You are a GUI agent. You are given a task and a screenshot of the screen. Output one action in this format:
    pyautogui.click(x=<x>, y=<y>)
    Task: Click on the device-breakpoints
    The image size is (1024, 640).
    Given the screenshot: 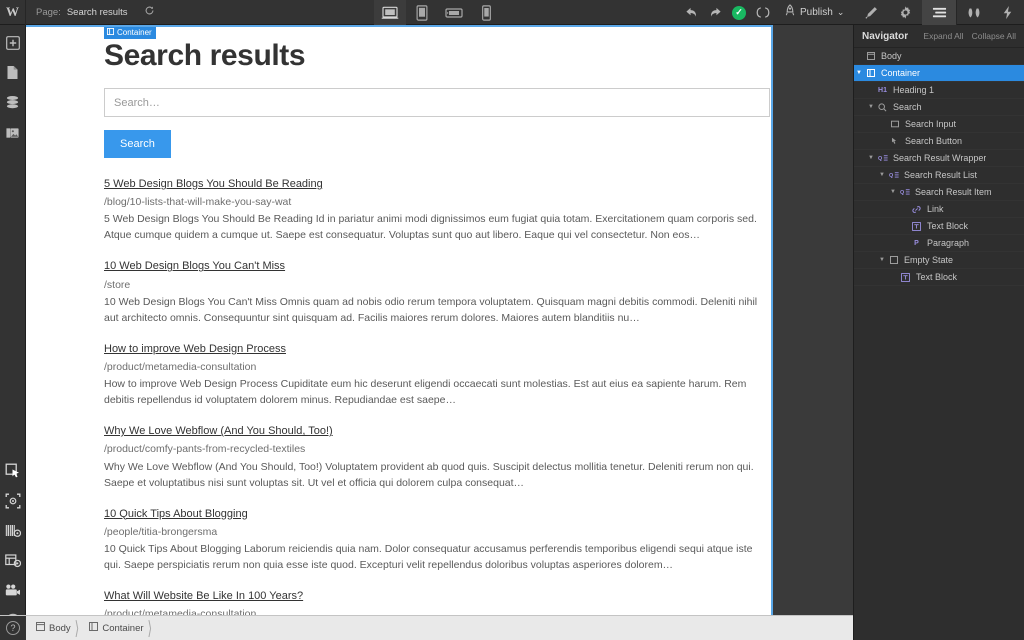 What is the action you would take?
    pyautogui.click(x=438, y=12)
    